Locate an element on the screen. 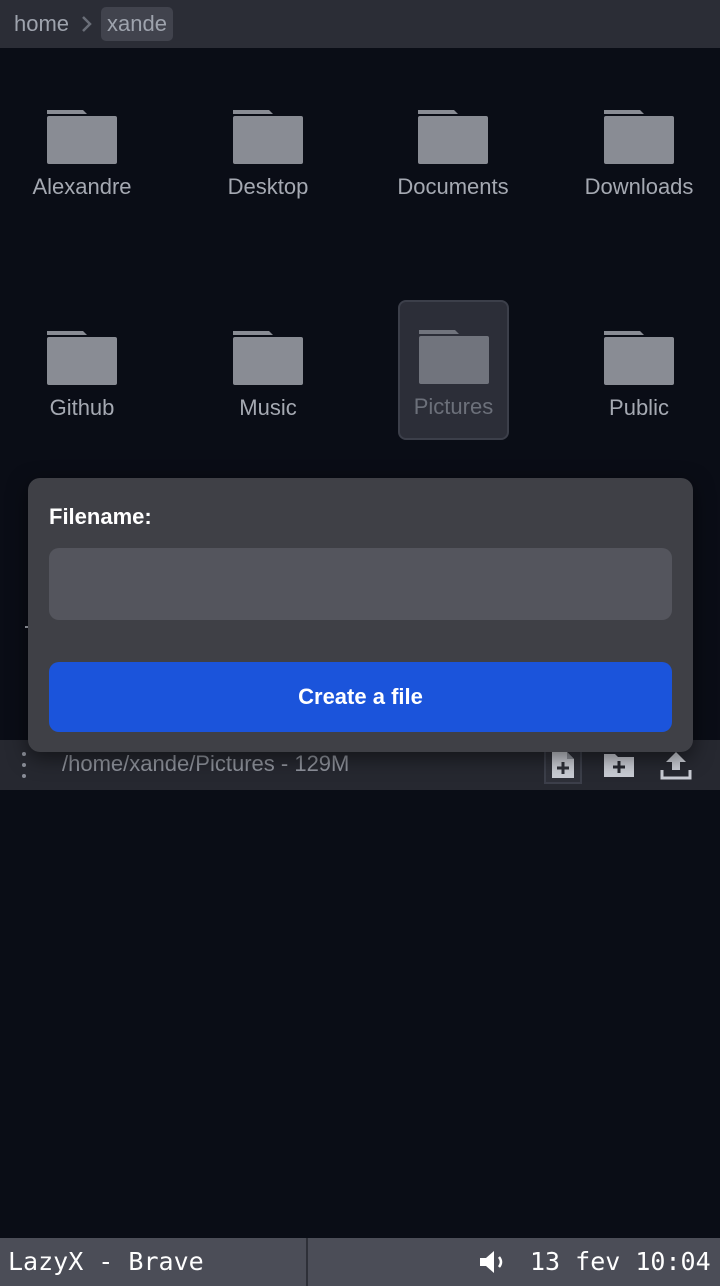 This screenshot has height=1286, width=720. breadcrumb-item-xande: xande is located at coordinates (137, 24).